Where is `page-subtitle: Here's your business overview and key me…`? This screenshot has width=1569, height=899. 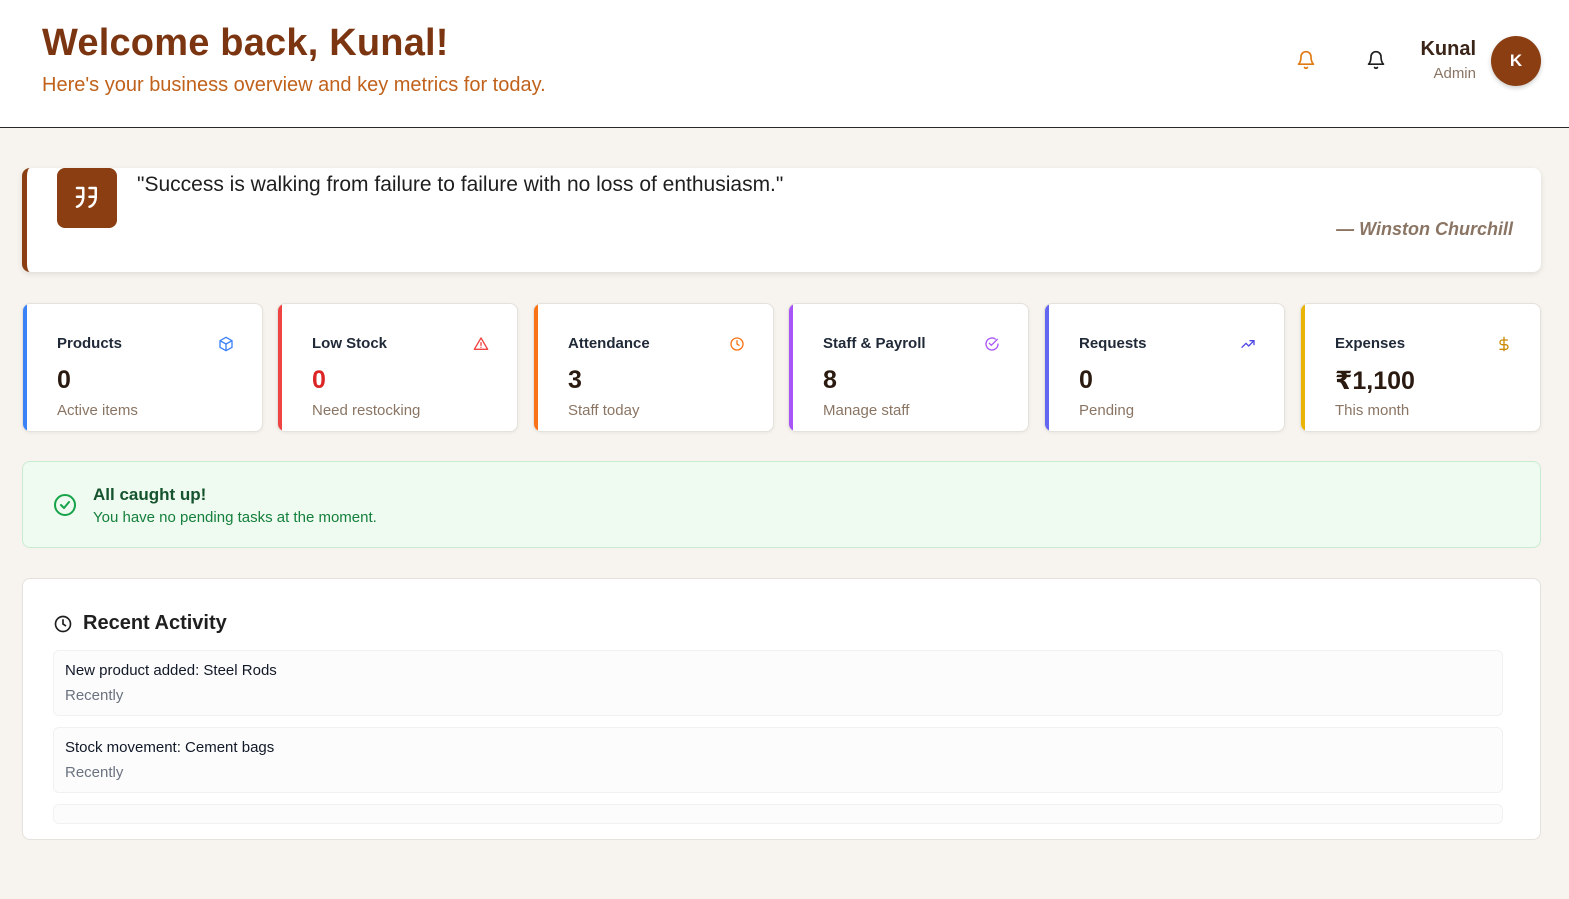
page-subtitle: Here's your business overview and key me… is located at coordinates (294, 85).